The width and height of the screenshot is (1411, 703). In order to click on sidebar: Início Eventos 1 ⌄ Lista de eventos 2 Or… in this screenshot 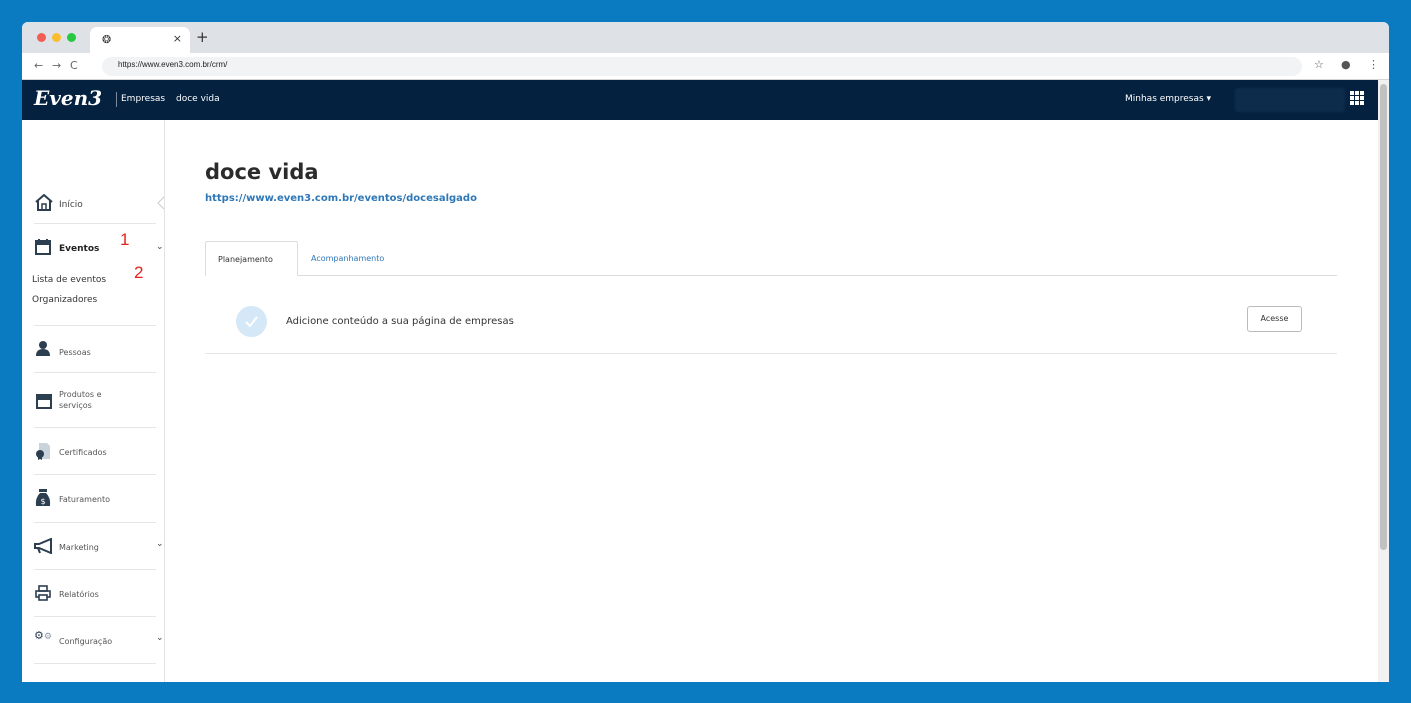, I will do `click(93, 401)`.